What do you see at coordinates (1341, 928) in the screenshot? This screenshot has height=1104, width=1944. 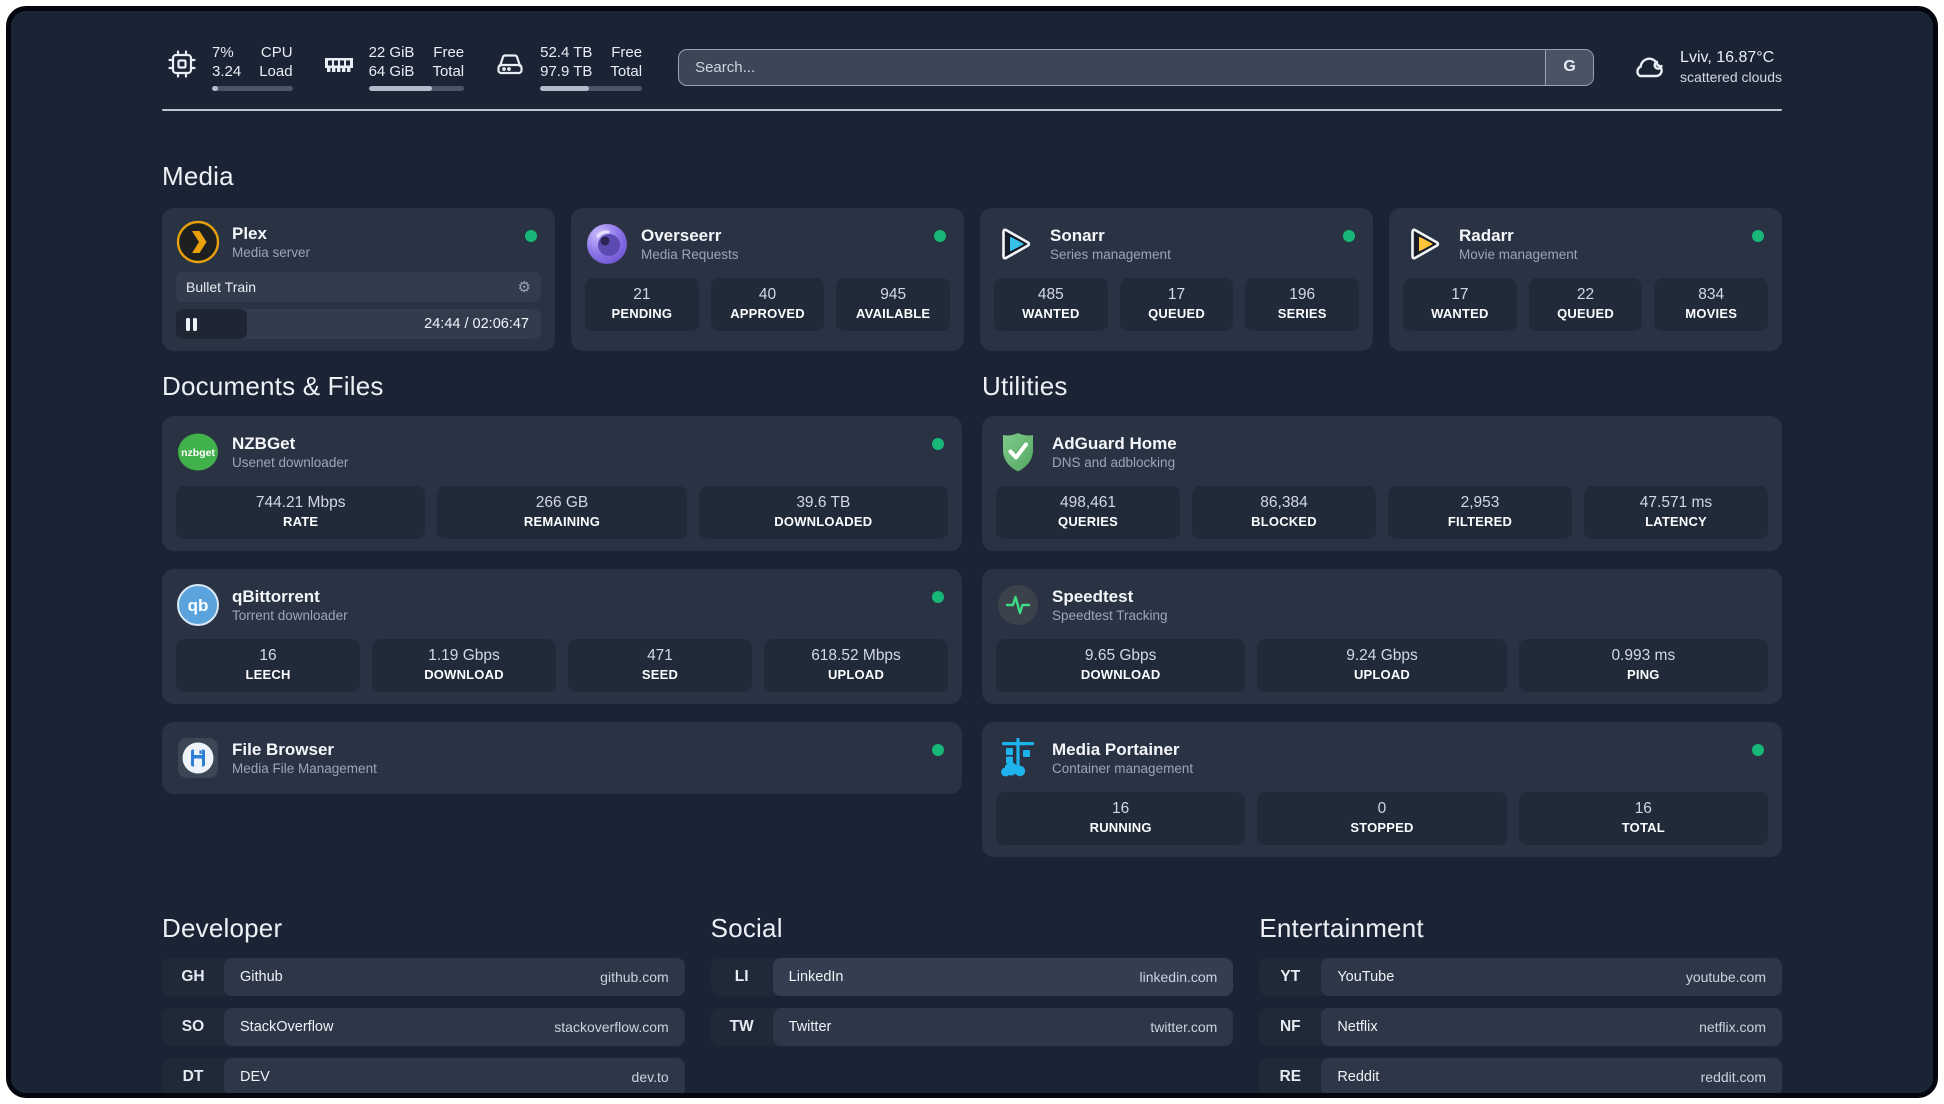 I see `section-title-entertainment: Entertainment` at bounding box center [1341, 928].